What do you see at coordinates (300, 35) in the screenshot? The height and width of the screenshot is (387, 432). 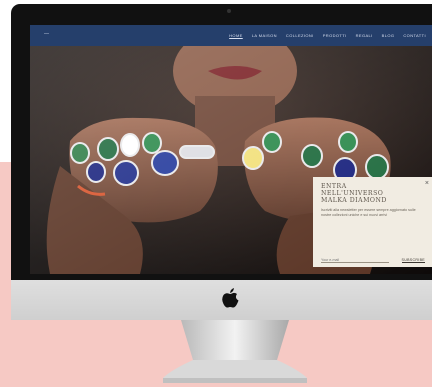 I see `nav-item-collezioni: COLLEZIONI` at bounding box center [300, 35].